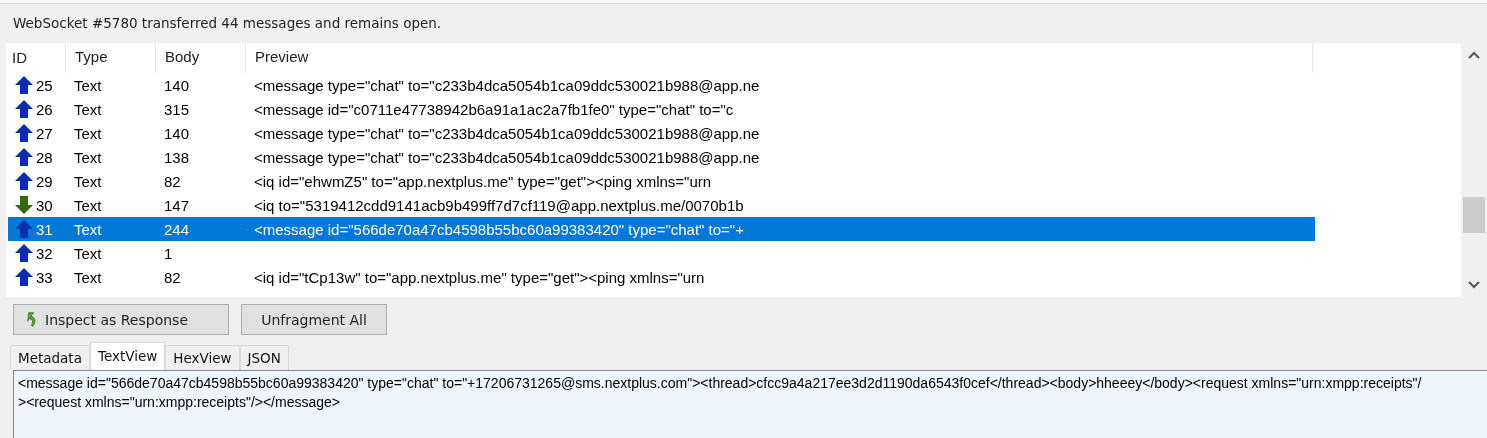 The width and height of the screenshot is (1487, 438). Describe the element at coordinates (168, 253) in the screenshot. I see `body-cell-text: 1` at that location.